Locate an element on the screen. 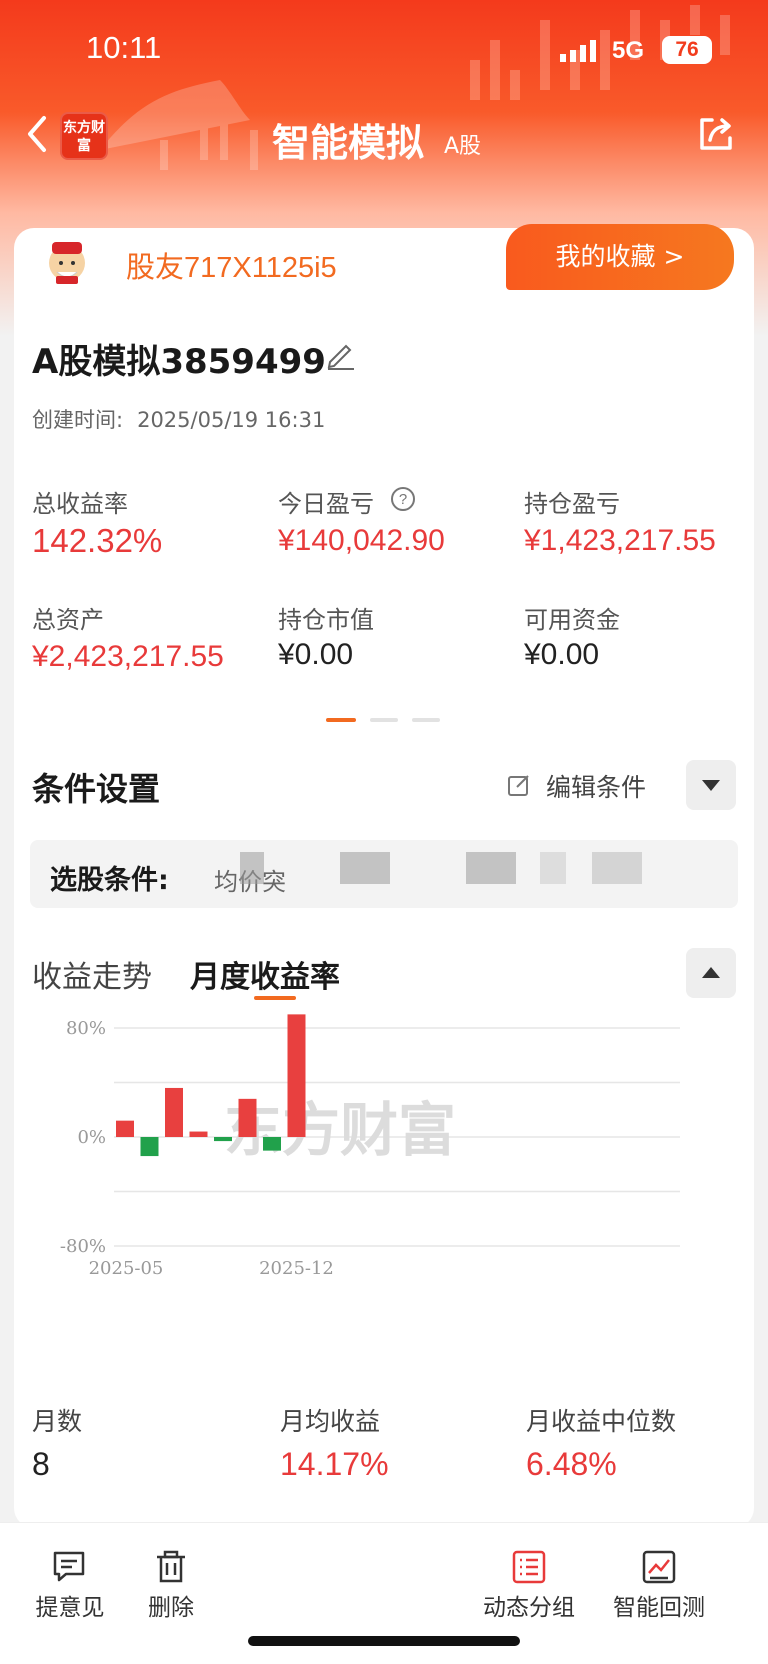 The image size is (768, 1664). monthly-return-chart: 东方财富 80% 0% -80%2025-05 2025-12 is located at coordinates (370, 1146).